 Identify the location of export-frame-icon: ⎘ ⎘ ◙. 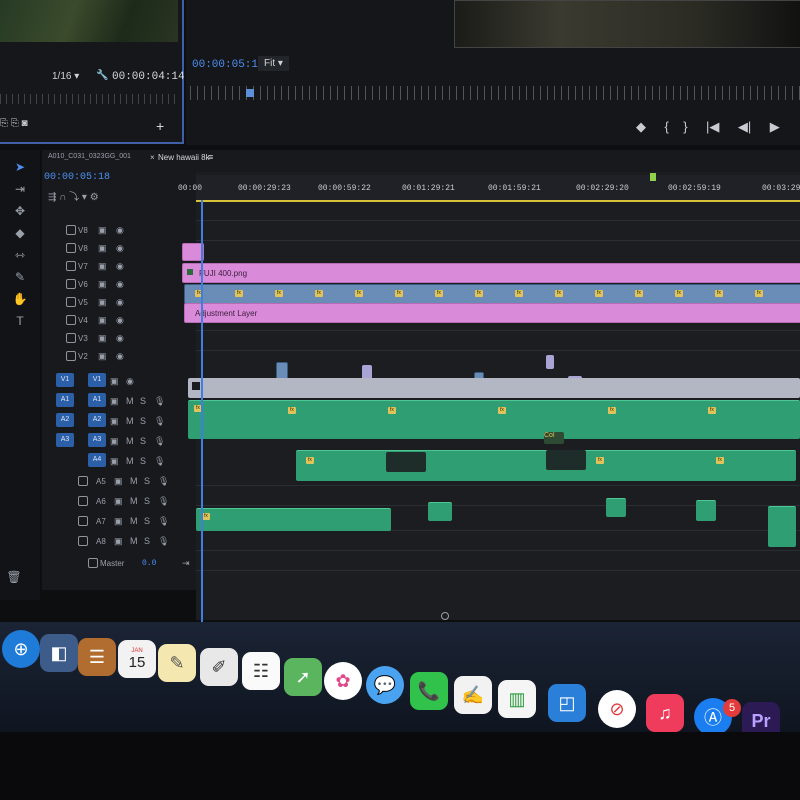
(14, 123).